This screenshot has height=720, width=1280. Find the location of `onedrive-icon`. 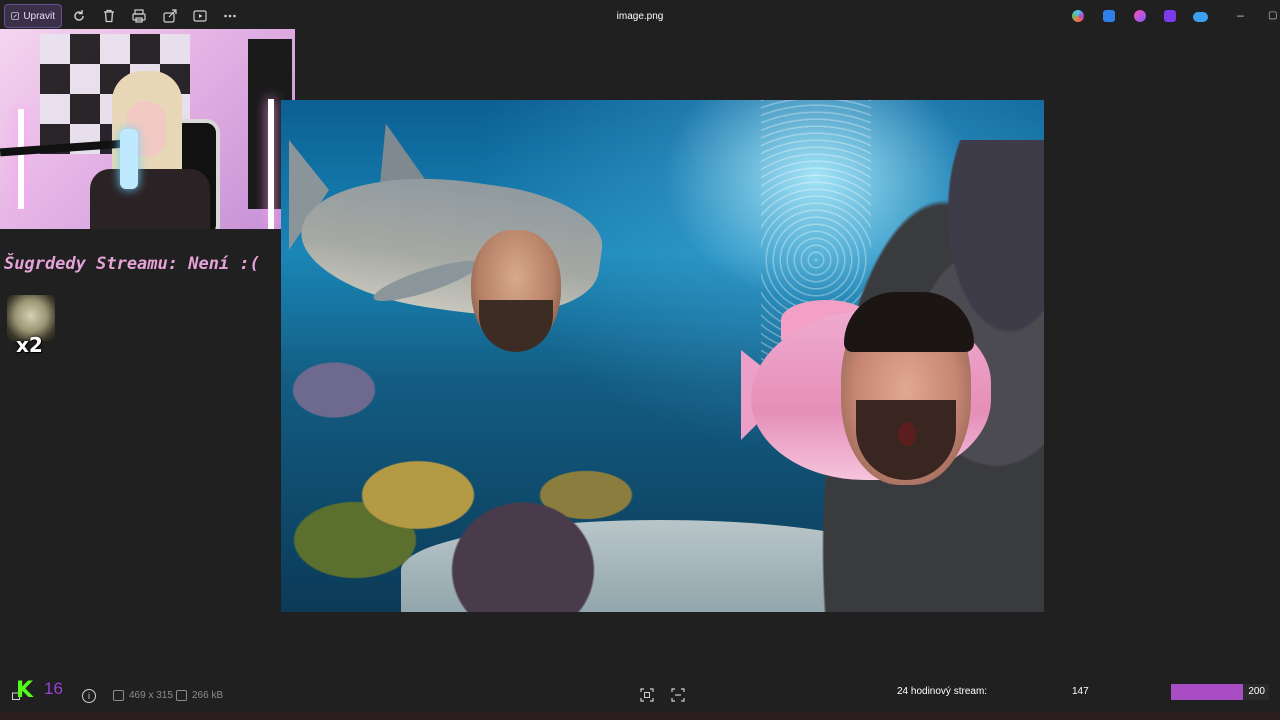

onedrive-icon is located at coordinates (1200, 17).